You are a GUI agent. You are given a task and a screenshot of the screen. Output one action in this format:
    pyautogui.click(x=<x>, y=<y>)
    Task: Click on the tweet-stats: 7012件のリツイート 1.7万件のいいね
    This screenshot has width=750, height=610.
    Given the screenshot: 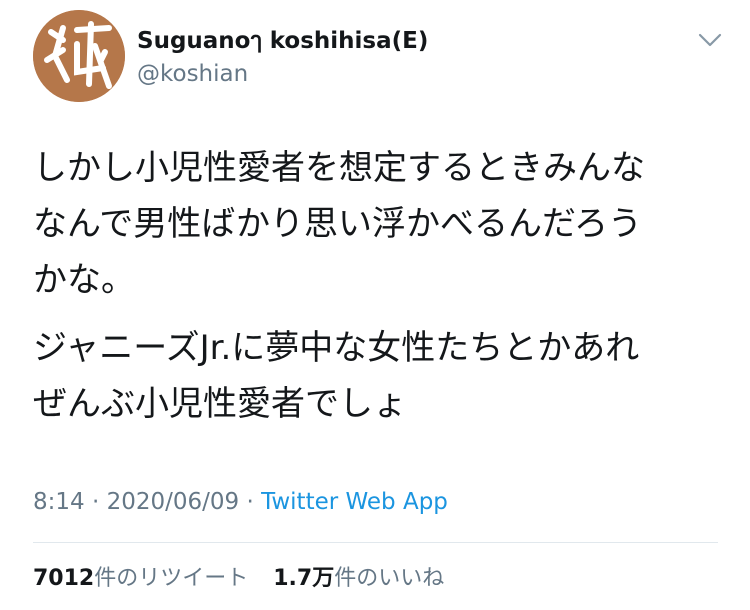 What is the action you would take?
    pyautogui.click(x=238, y=579)
    